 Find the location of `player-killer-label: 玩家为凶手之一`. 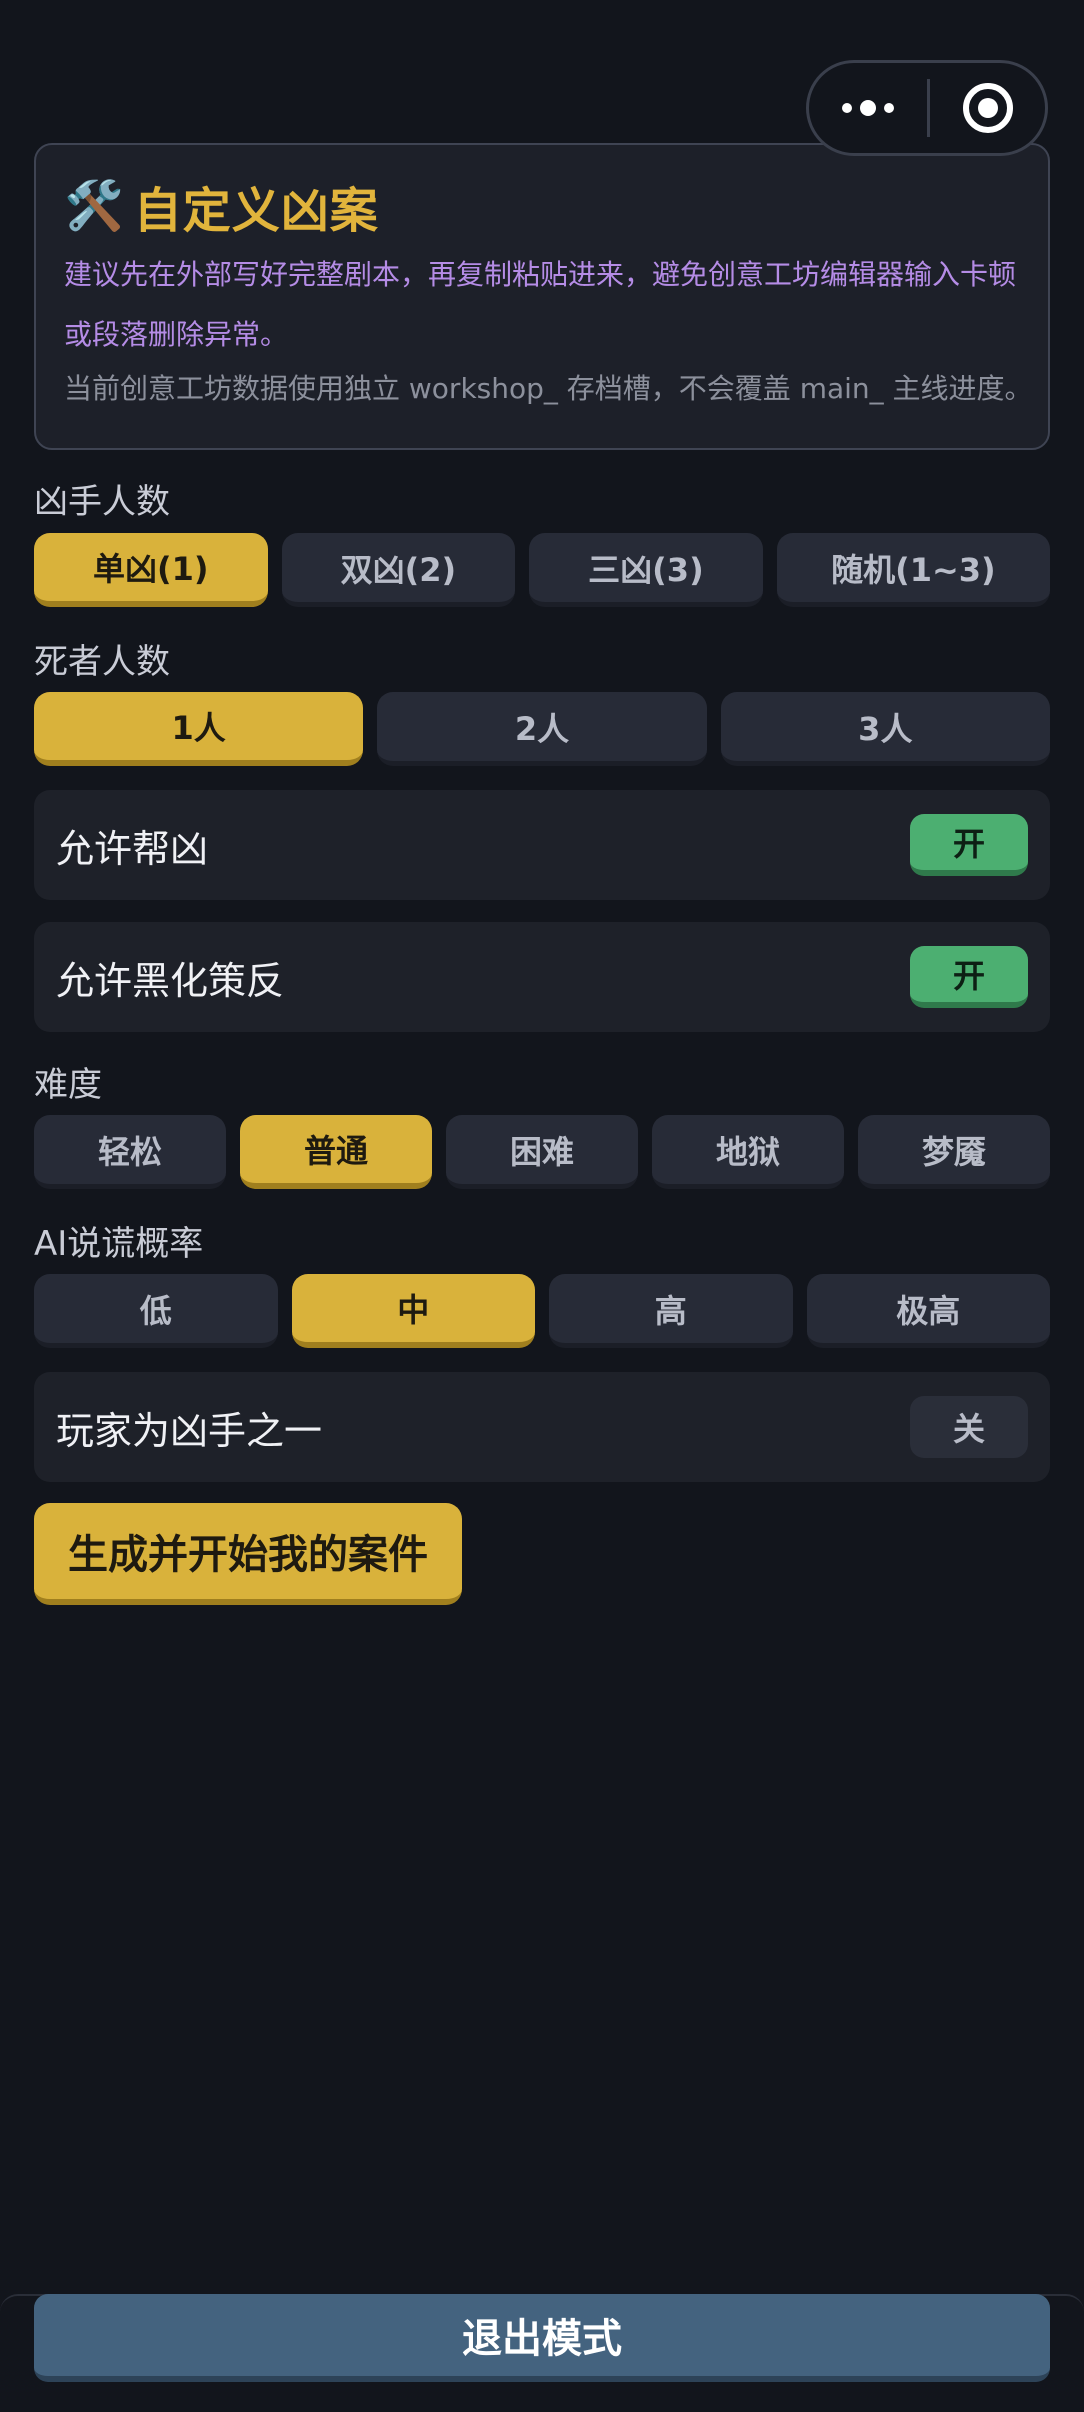

player-killer-label: 玩家为凶手之一 is located at coordinates (189, 1430).